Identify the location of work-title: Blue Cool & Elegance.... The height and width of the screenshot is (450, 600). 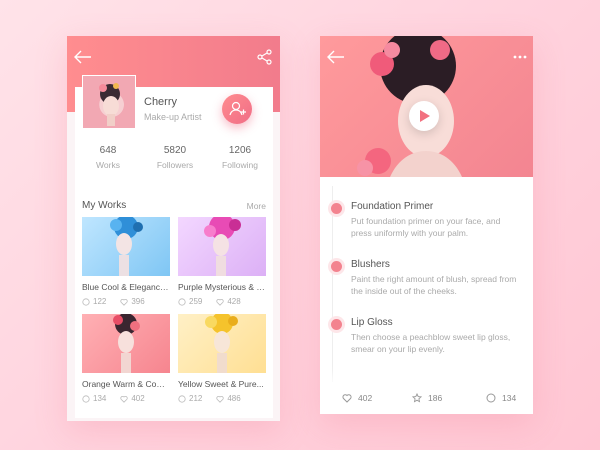
(126, 287).